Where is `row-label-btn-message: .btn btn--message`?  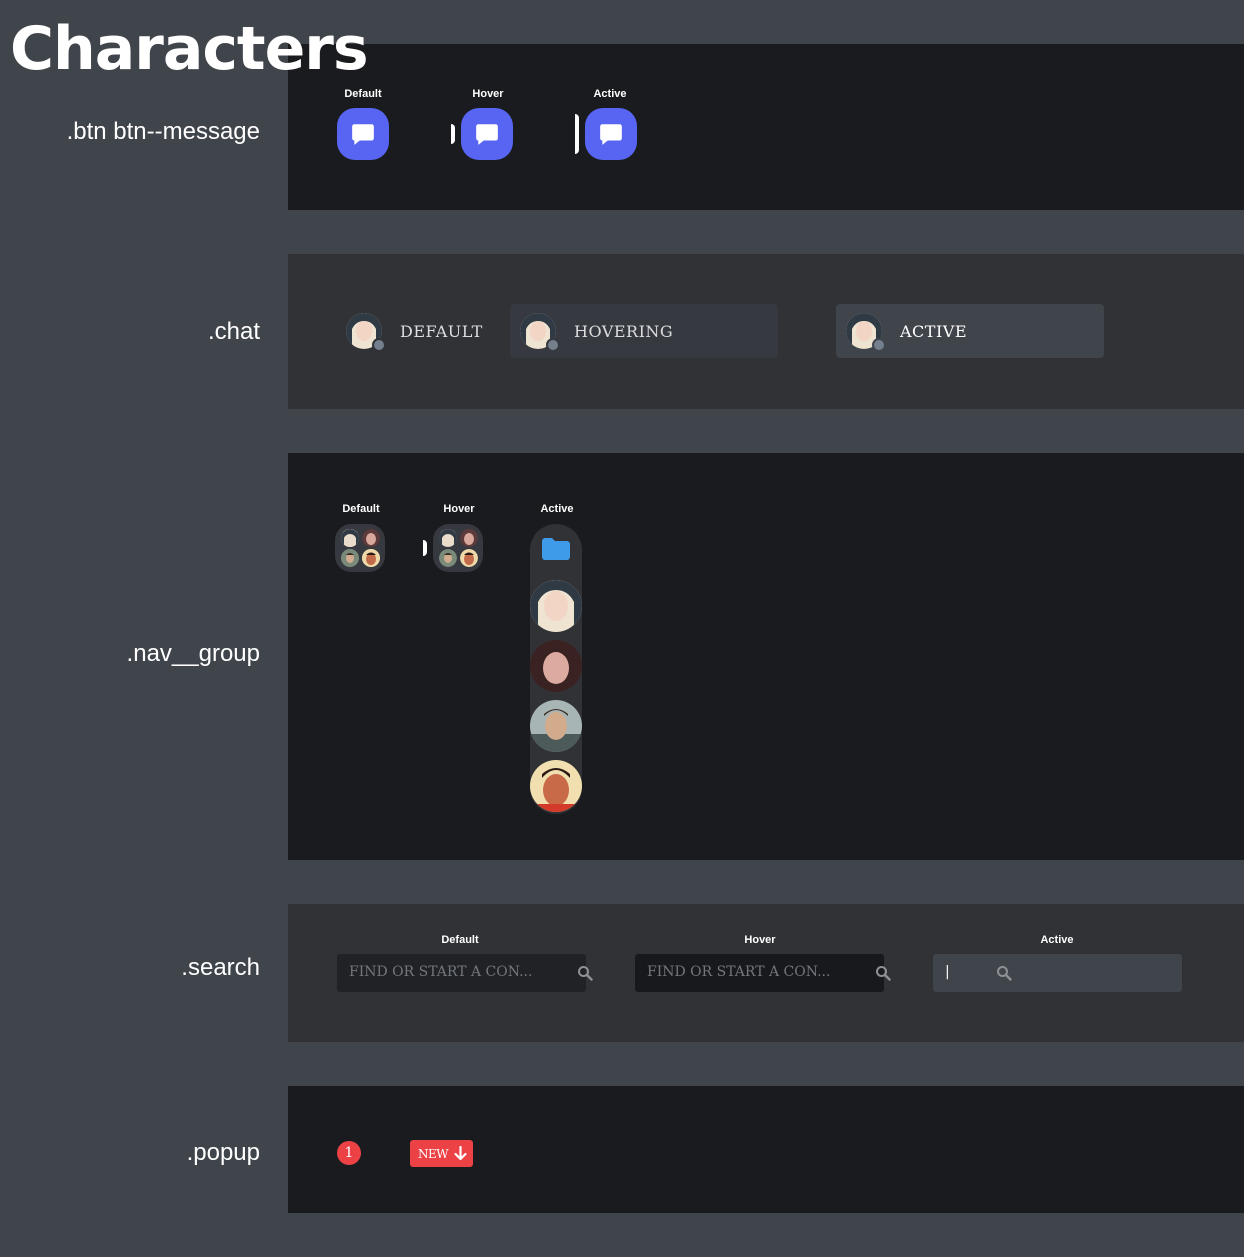
row-label-btn-message: .btn btn--message is located at coordinates (163, 131).